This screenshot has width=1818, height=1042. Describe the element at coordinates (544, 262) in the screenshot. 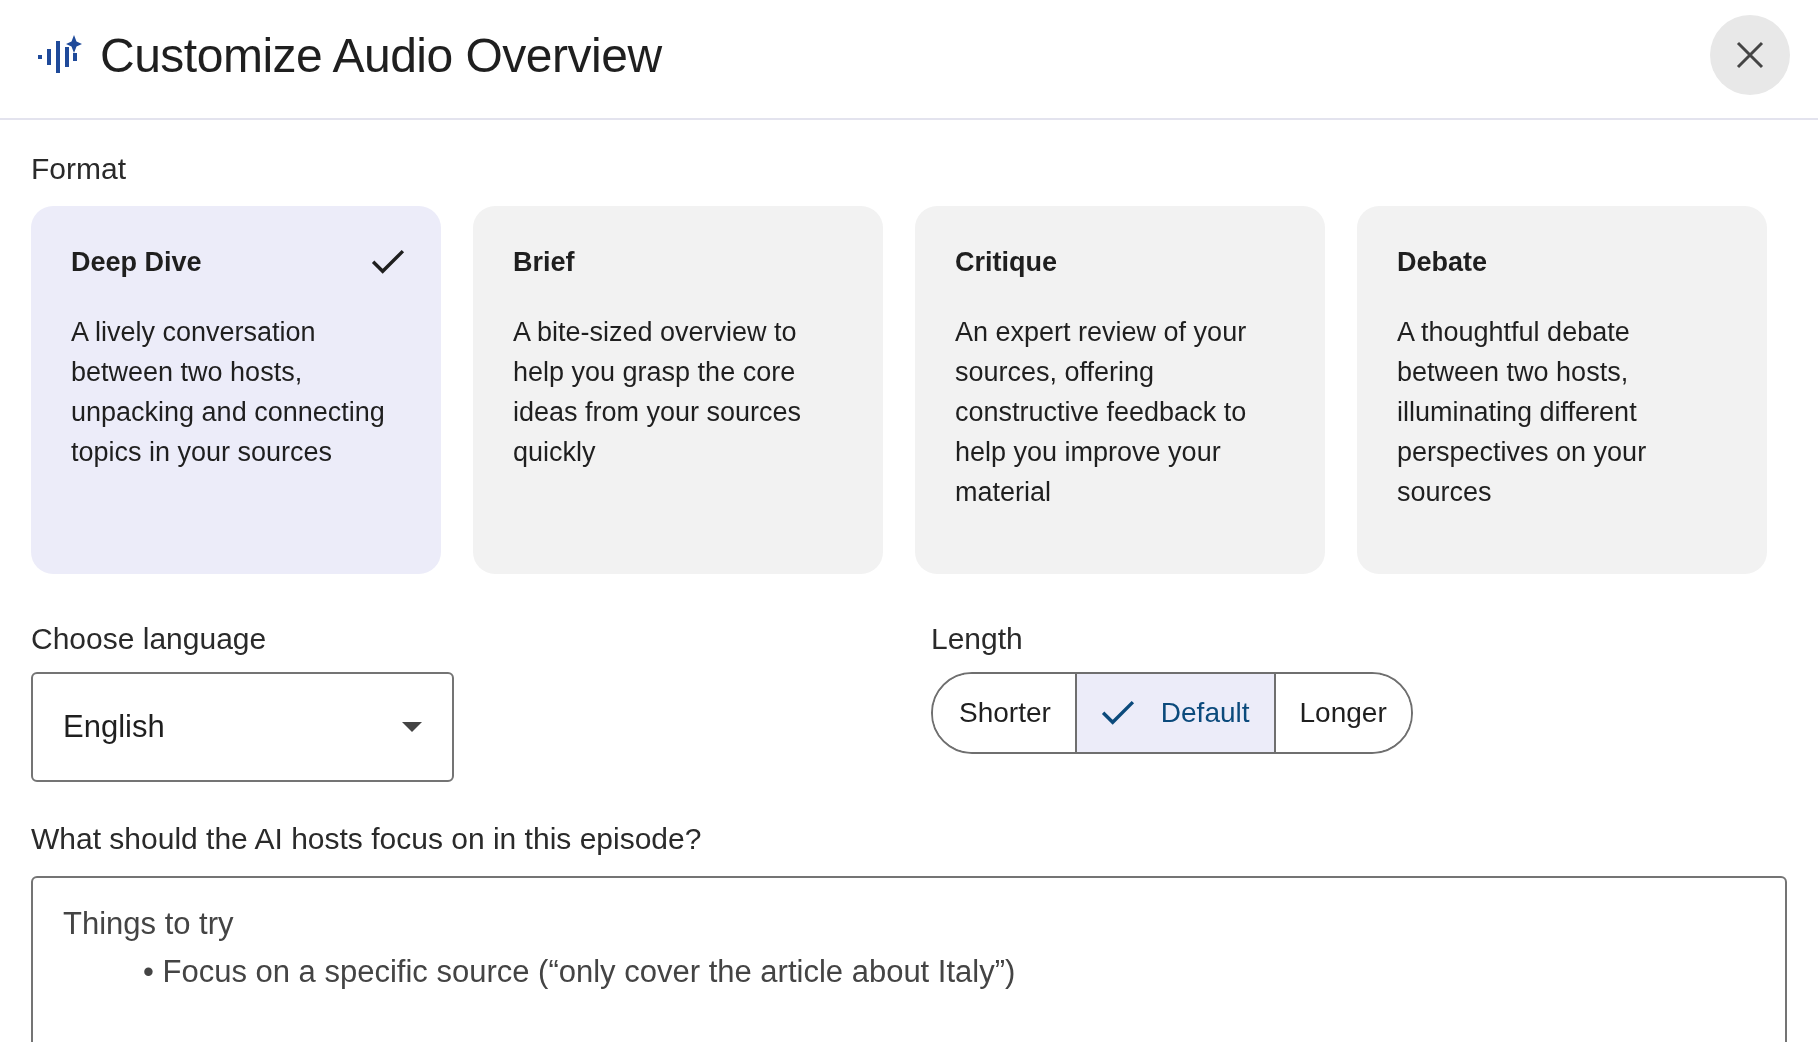

I see `card-title: Brief` at that location.